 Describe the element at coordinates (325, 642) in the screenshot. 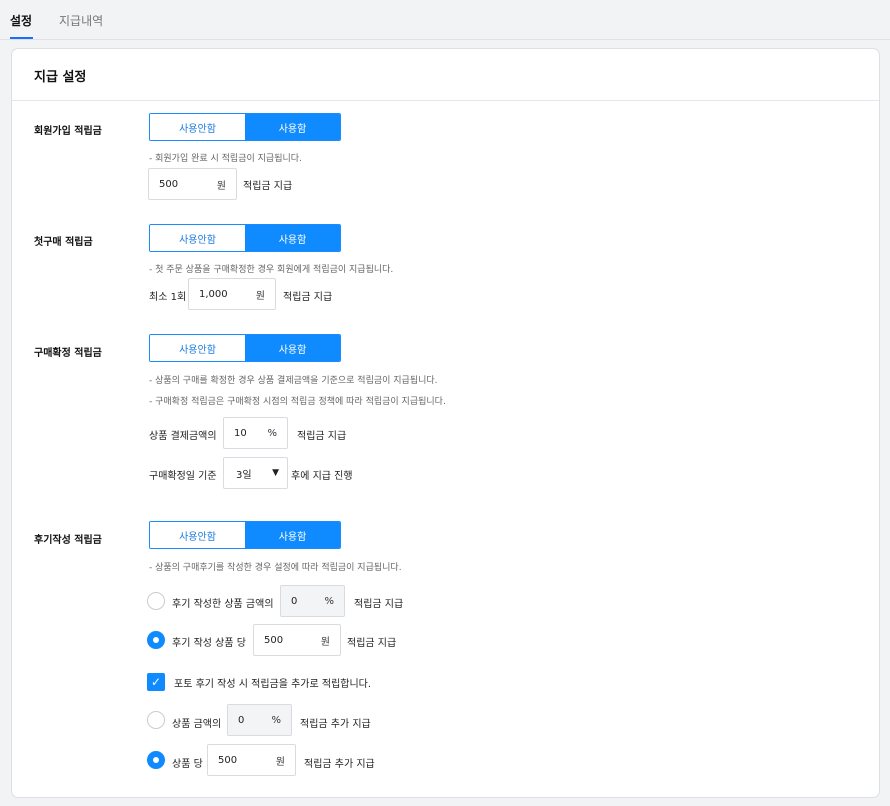

I see `review-amount-unit: 원` at that location.